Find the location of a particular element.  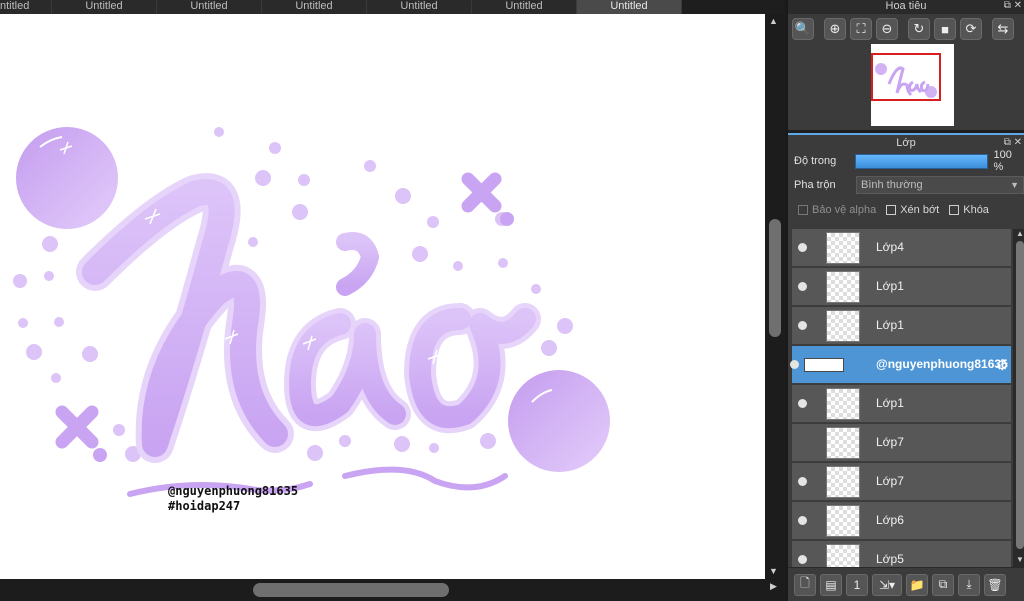

horizontal-scroll-thumb is located at coordinates (351, 590).